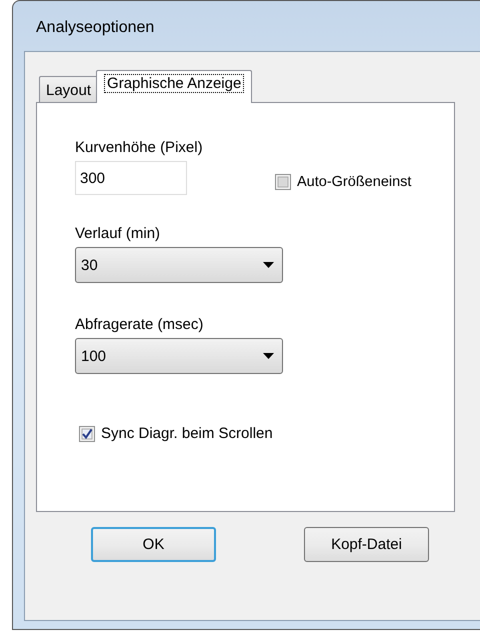 The width and height of the screenshot is (480, 632). I want to click on input-field: 300, so click(131, 178).